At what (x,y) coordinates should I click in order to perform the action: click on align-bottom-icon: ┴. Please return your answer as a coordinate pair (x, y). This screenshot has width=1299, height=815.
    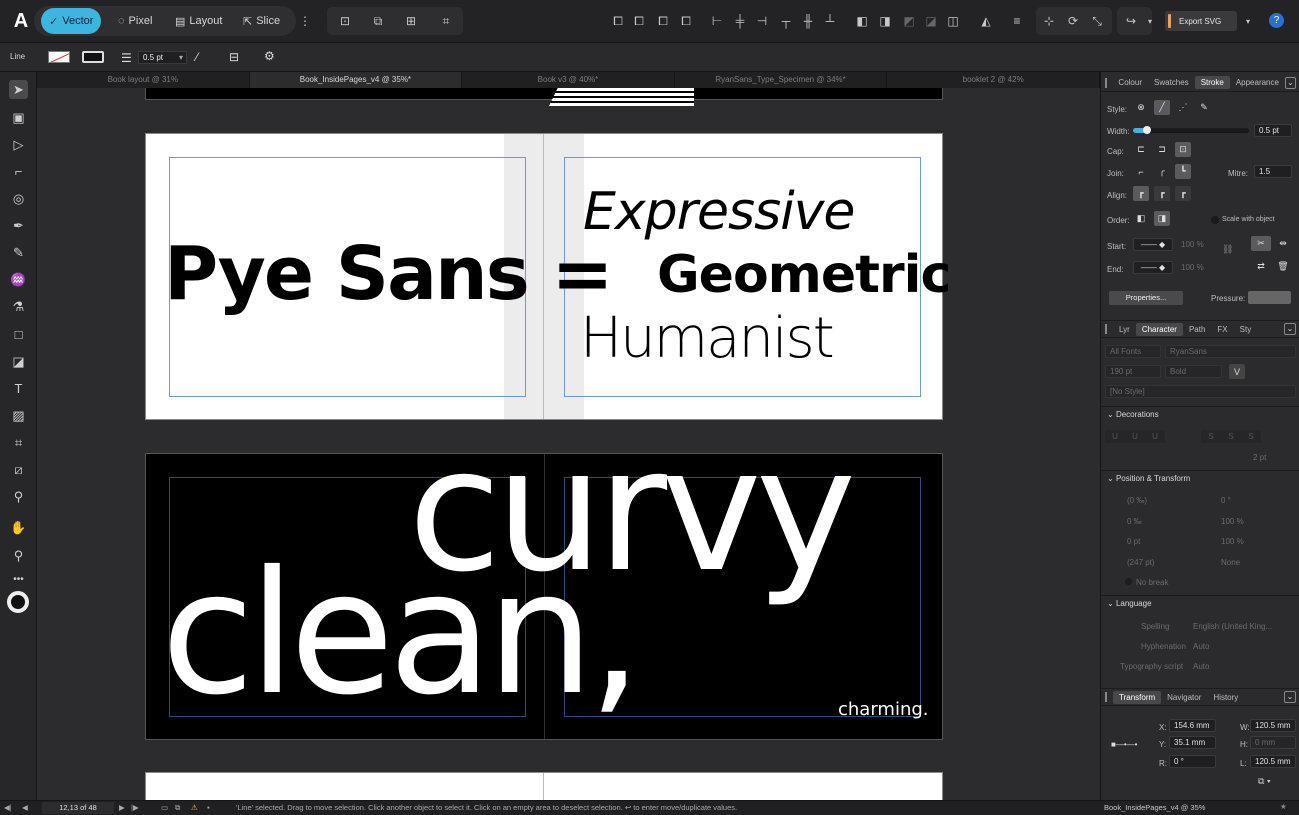
    Looking at the image, I should click on (830, 21).